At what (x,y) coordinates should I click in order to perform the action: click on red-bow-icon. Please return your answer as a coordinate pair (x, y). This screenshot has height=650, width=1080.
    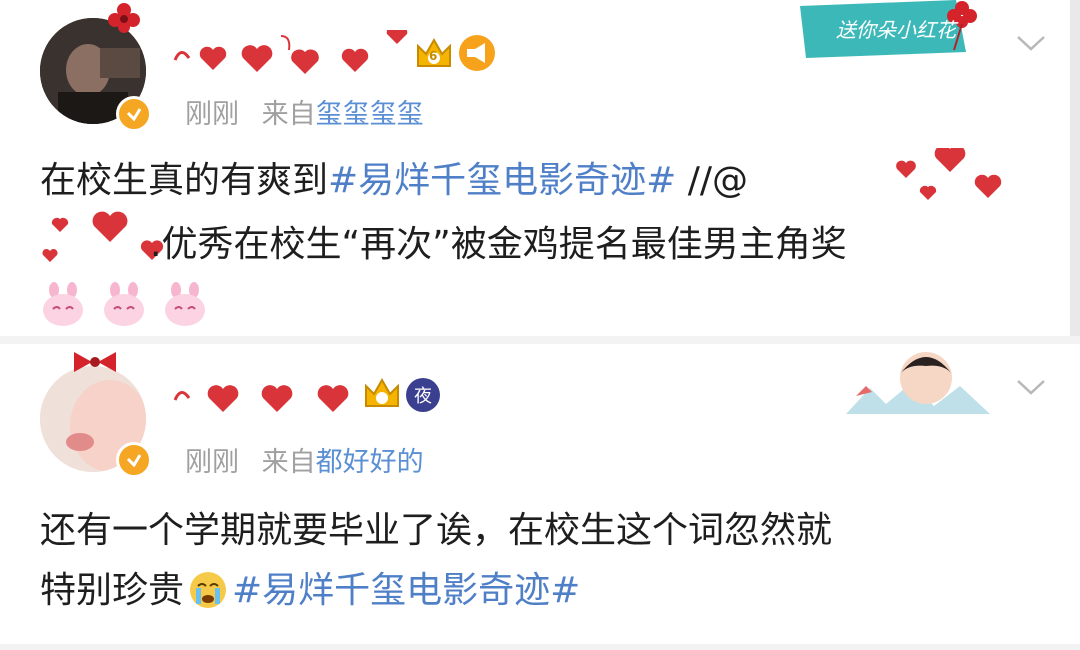
    Looking at the image, I should click on (95, 362).